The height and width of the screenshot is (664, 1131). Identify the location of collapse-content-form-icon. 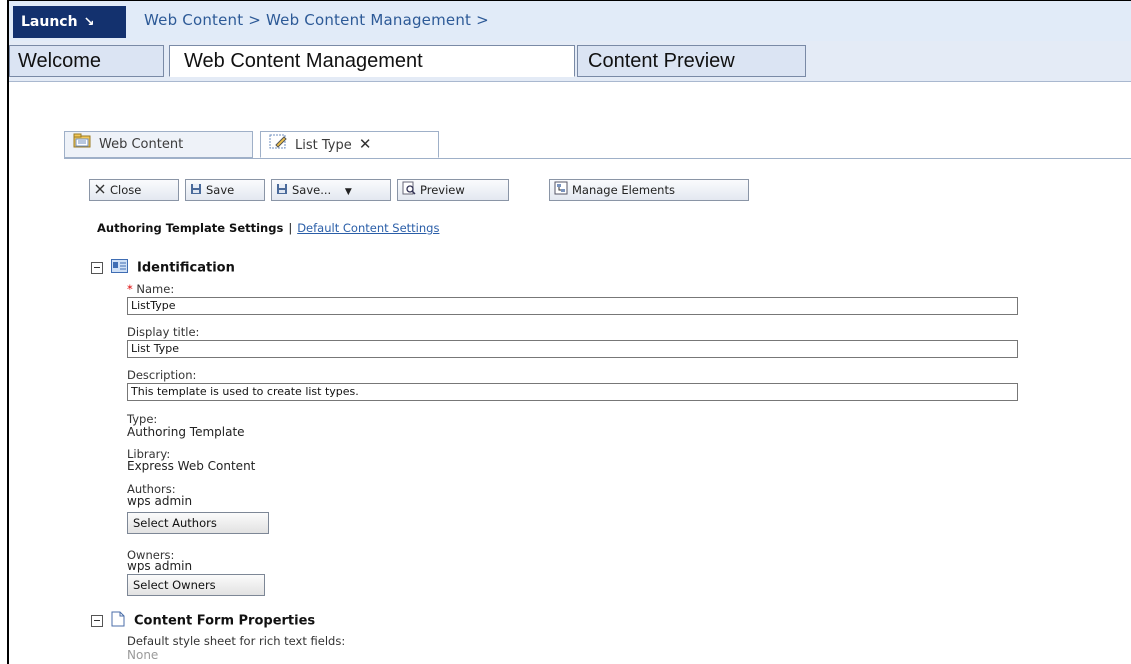
(97, 621).